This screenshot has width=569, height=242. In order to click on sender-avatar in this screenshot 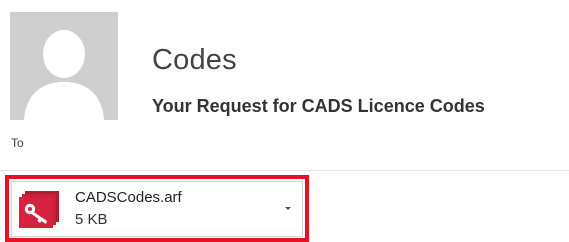, I will do `click(64, 66)`.